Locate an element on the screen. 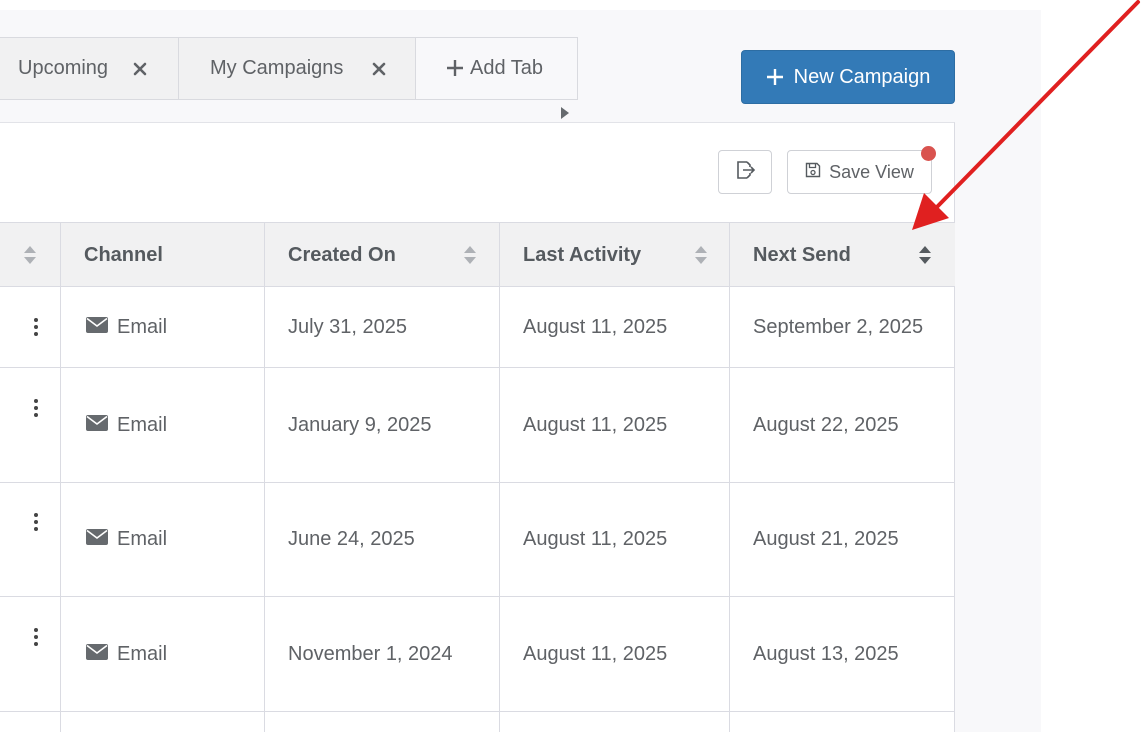  triangle-right-icon is located at coordinates (565, 113).